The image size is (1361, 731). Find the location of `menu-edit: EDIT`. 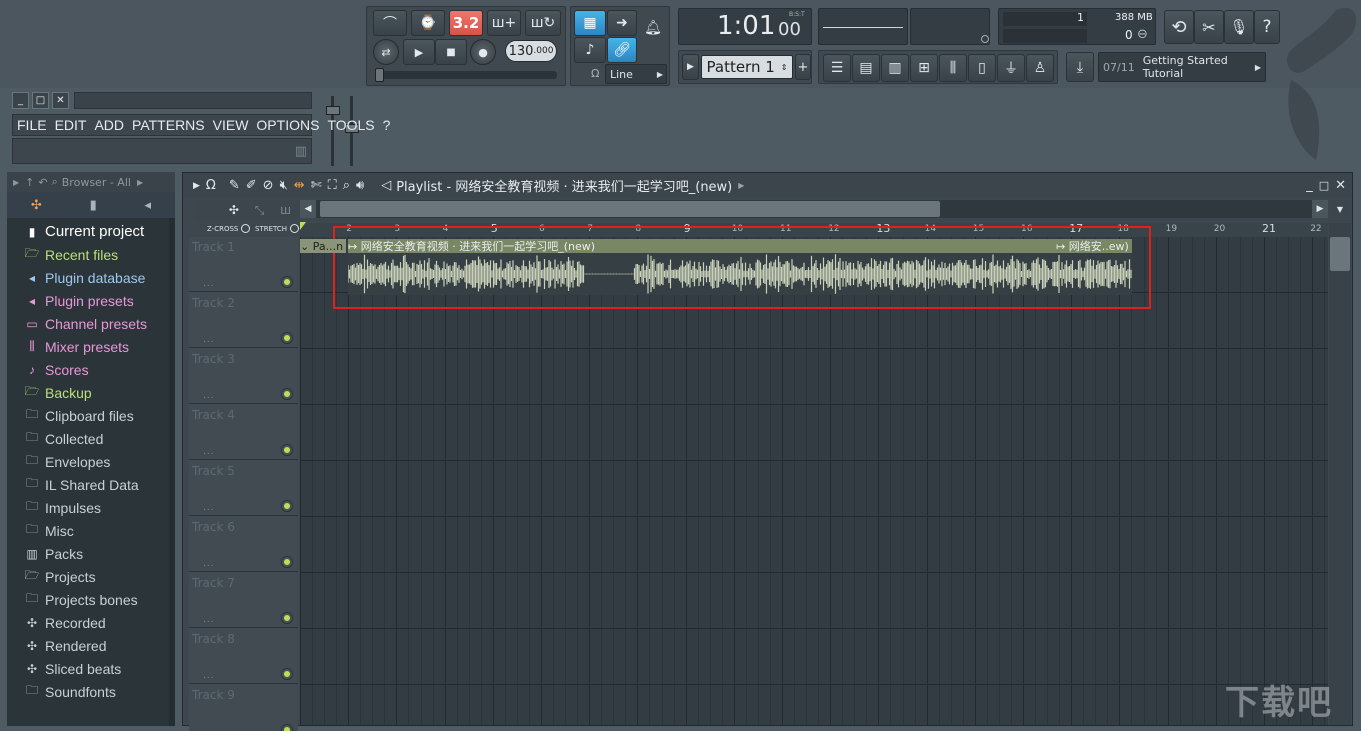

menu-edit: EDIT is located at coordinates (71, 125).